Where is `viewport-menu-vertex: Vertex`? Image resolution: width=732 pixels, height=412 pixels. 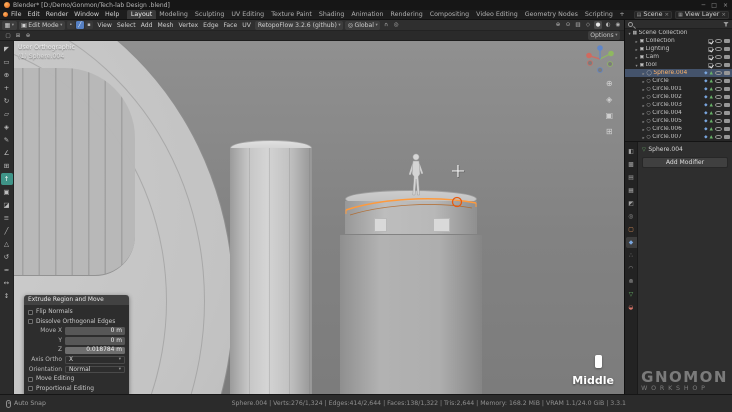
viewport-menu-vertex: Vertex is located at coordinates (188, 25).